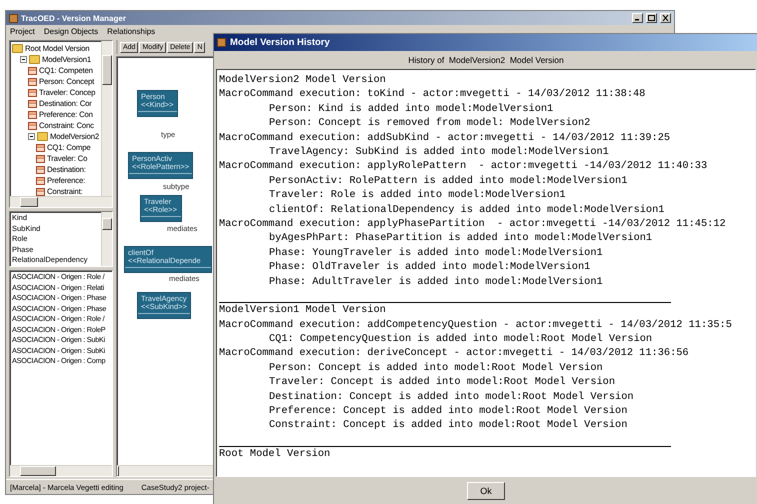  I want to click on close-icon, so click(665, 18).